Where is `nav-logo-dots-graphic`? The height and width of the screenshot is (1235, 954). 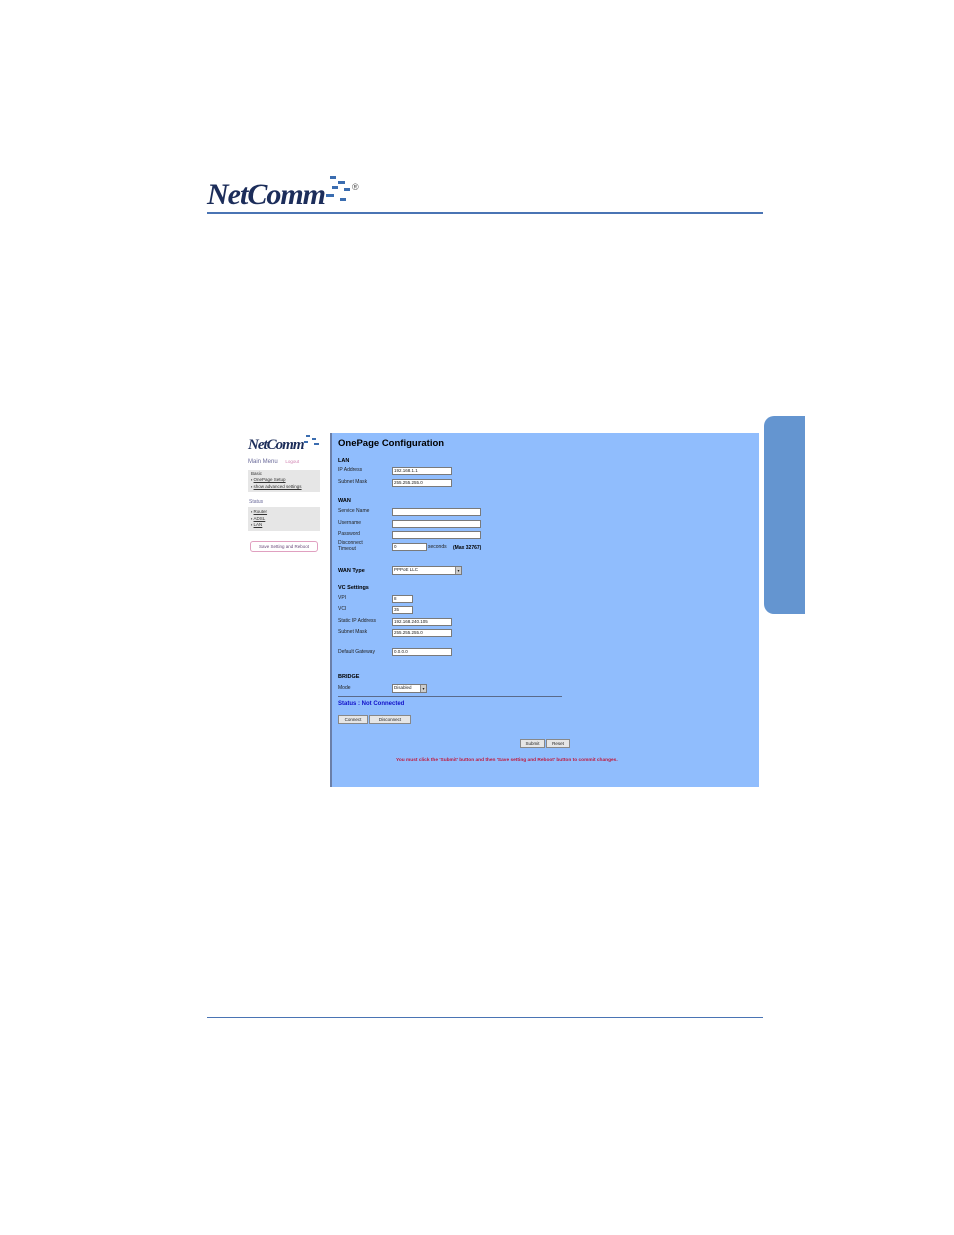 nav-logo-dots-graphic is located at coordinates (312, 440).